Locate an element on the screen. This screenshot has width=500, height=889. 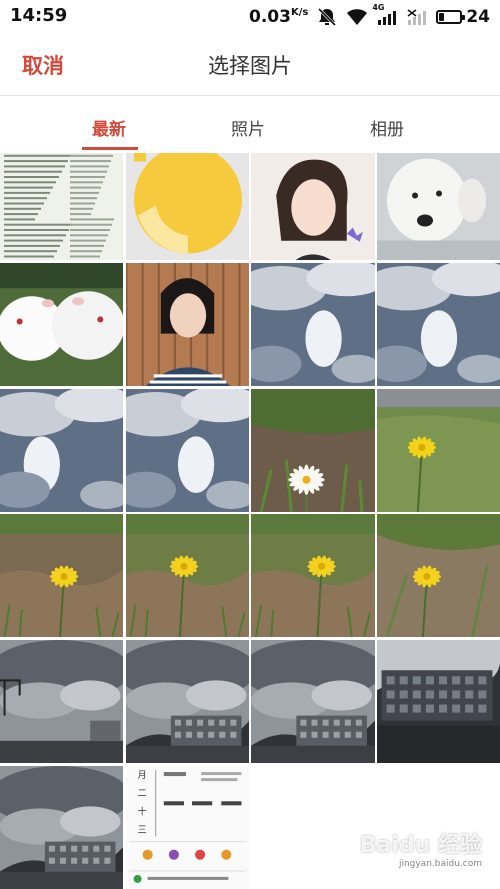
watermark-sub: jingyan.baidu.com is located at coordinates (440, 864).